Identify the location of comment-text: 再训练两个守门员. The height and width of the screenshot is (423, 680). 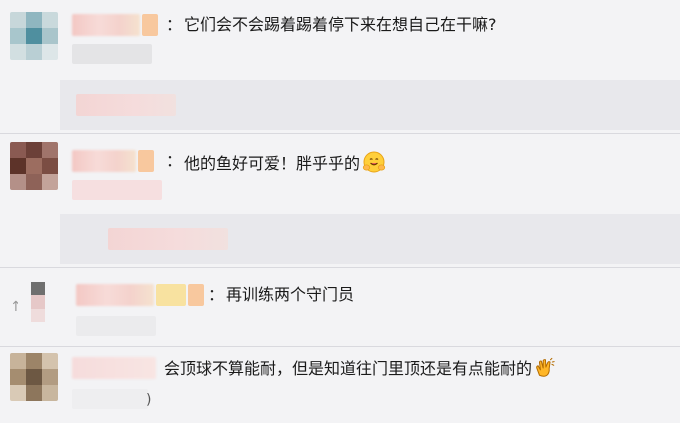
(290, 294).